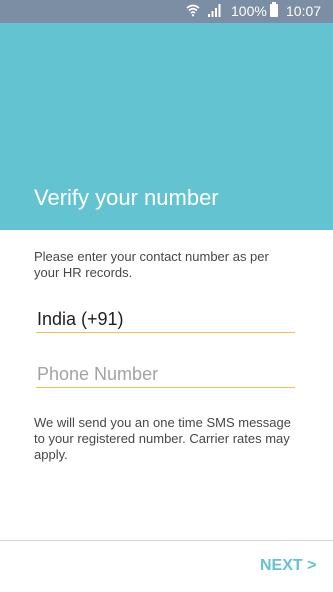 The image size is (333, 592). What do you see at coordinates (274, 9) in the screenshot?
I see `battery-icon` at bounding box center [274, 9].